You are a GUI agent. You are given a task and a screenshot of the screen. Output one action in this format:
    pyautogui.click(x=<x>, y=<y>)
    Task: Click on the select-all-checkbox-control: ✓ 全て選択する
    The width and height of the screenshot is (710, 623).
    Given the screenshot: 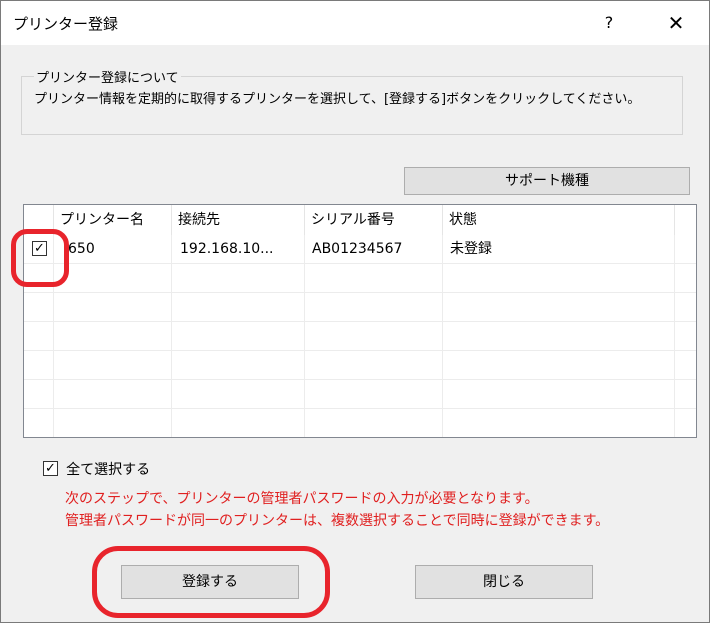 What is the action you would take?
    pyautogui.click(x=96, y=468)
    